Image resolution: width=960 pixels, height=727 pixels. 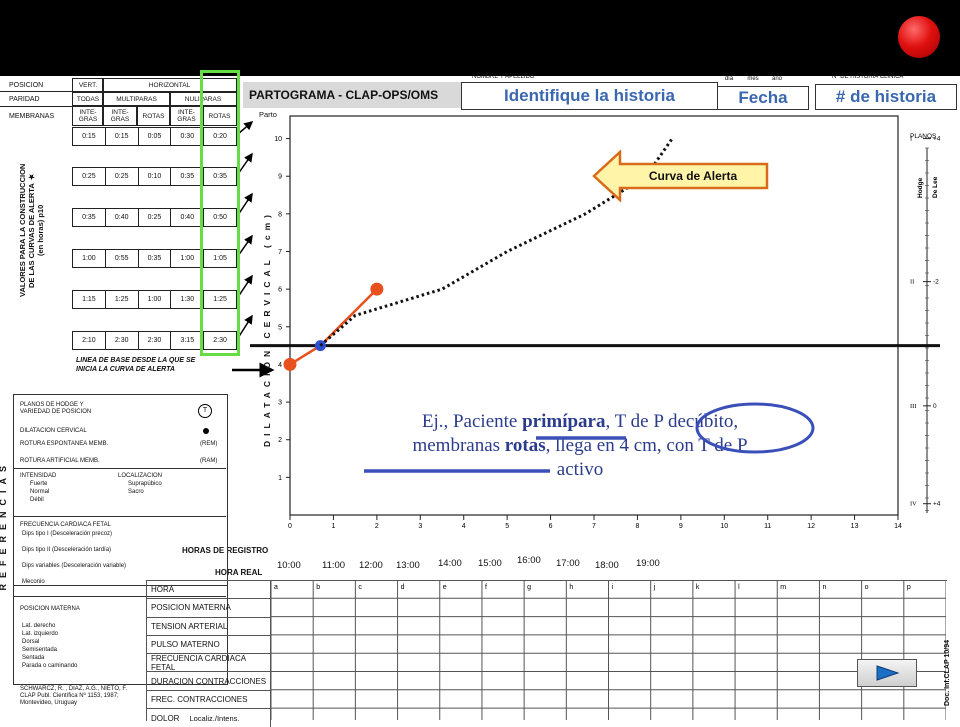 What do you see at coordinates (280, 252) in the screenshot?
I see `y-tick-label: 7` at bounding box center [280, 252].